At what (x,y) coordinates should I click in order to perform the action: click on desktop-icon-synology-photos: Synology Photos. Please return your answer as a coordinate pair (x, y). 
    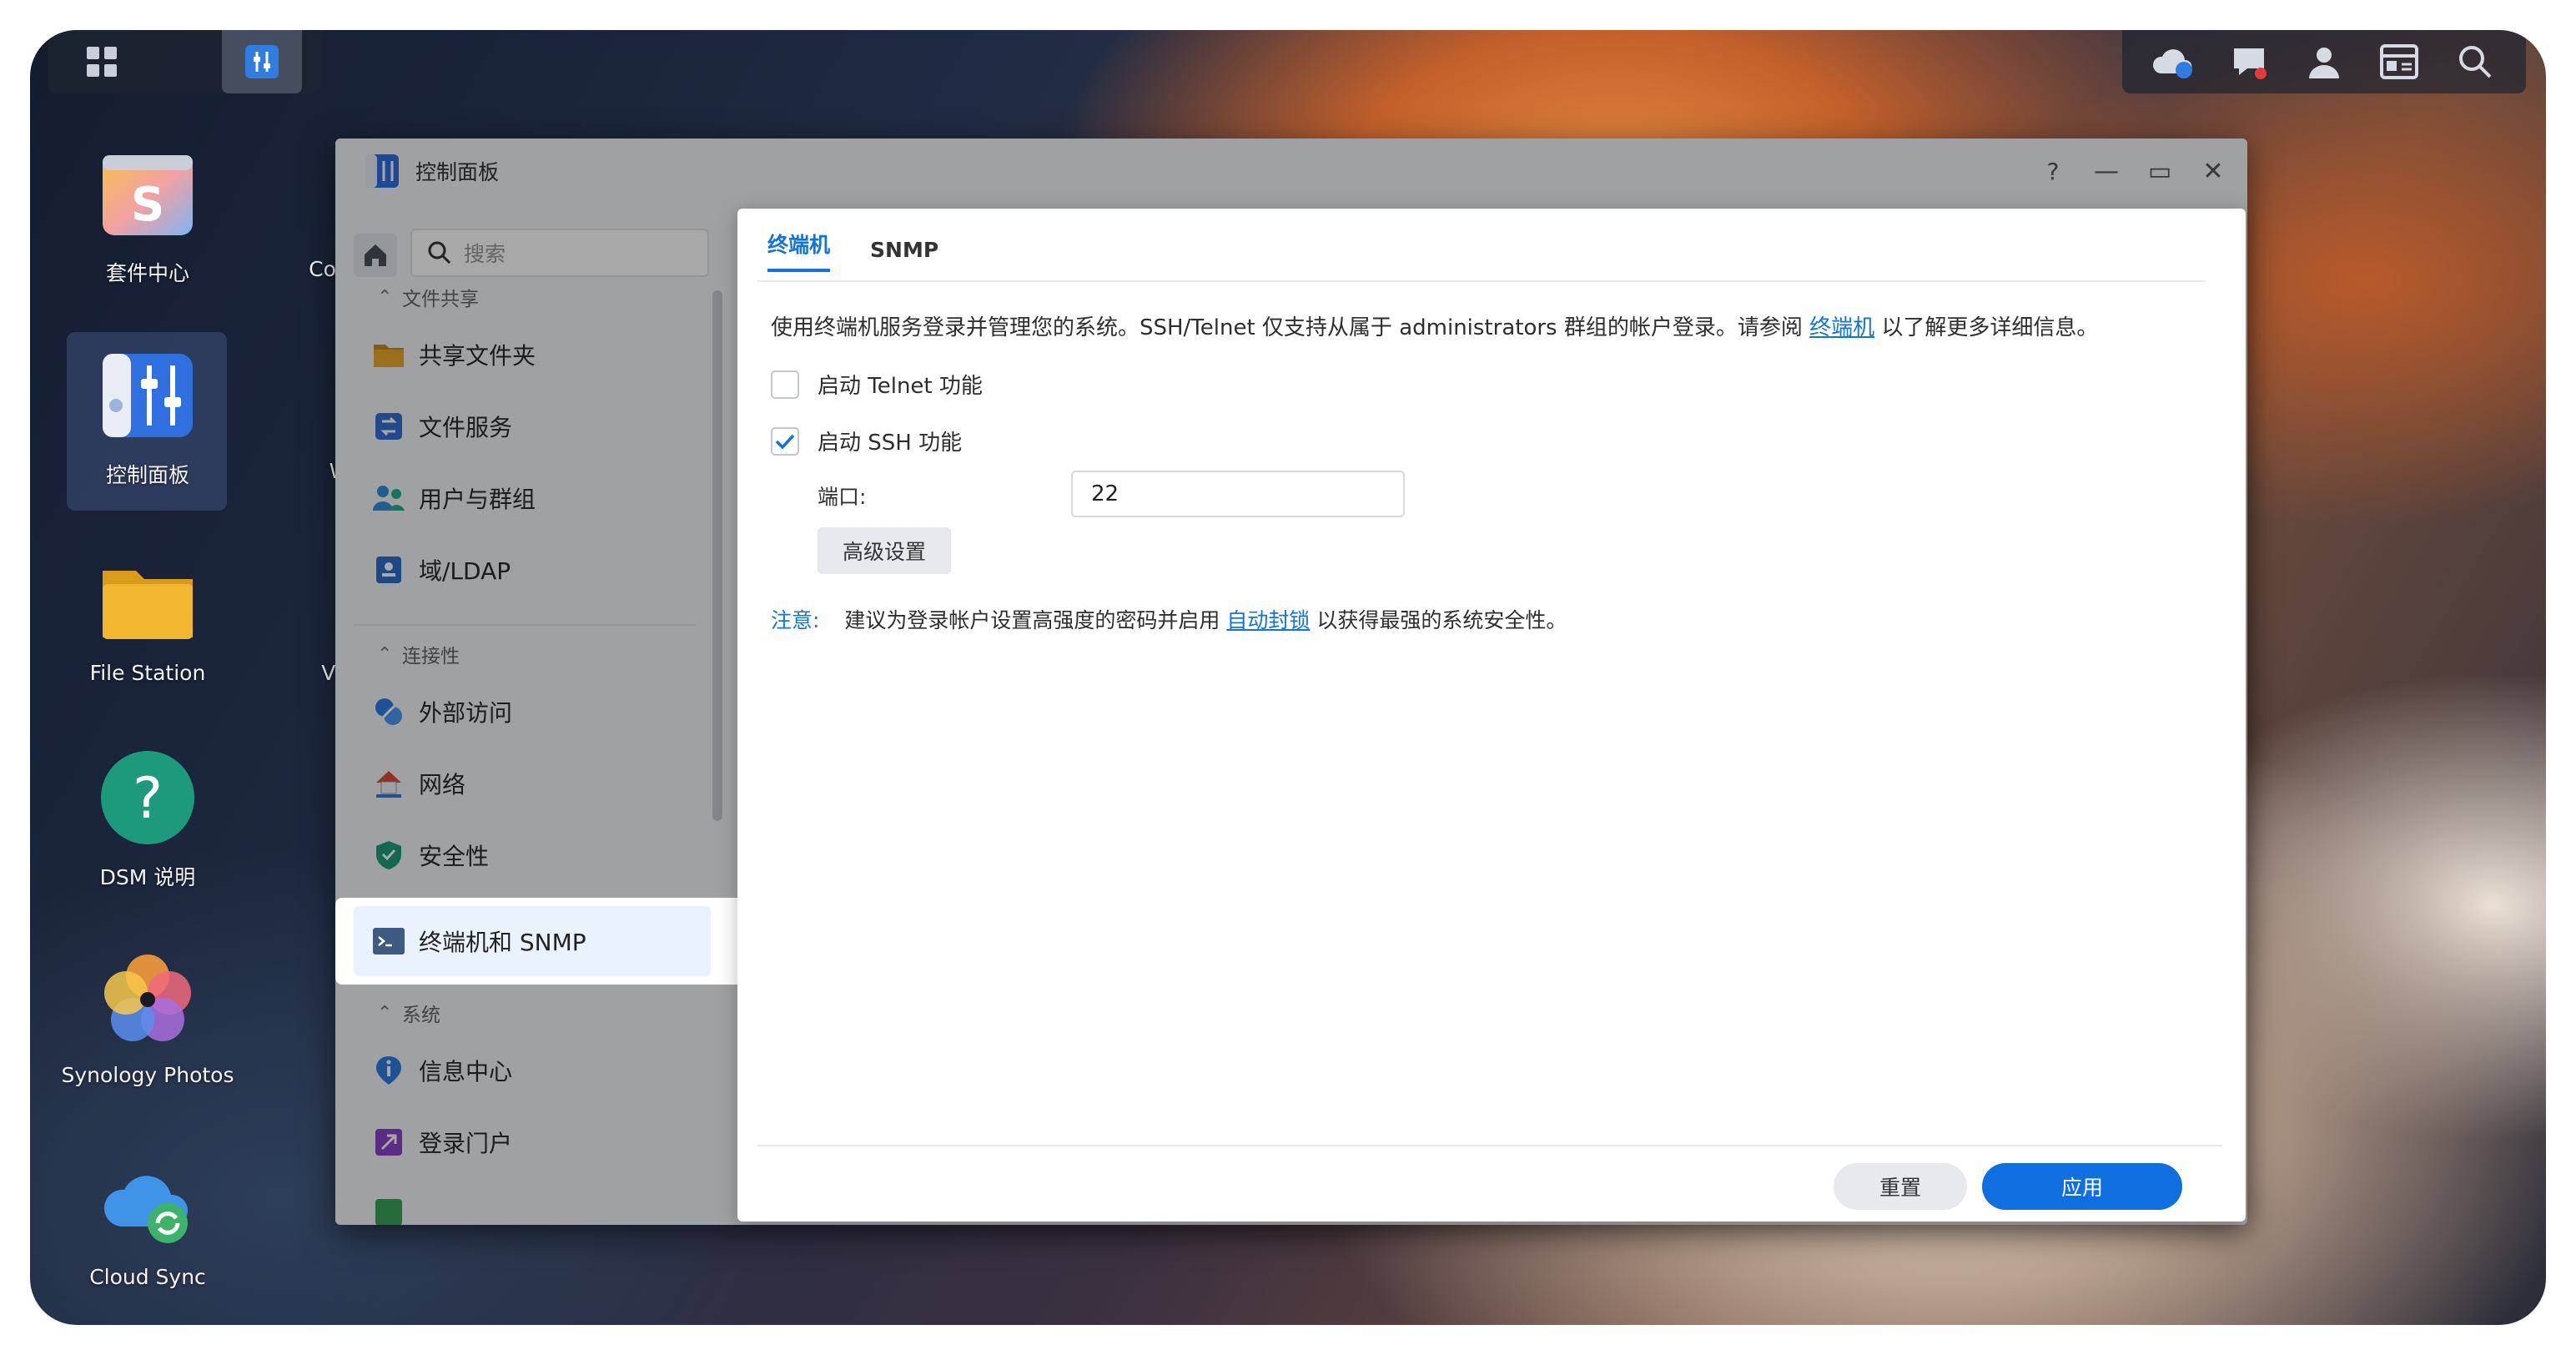
    Looking at the image, I should click on (148, 1019).